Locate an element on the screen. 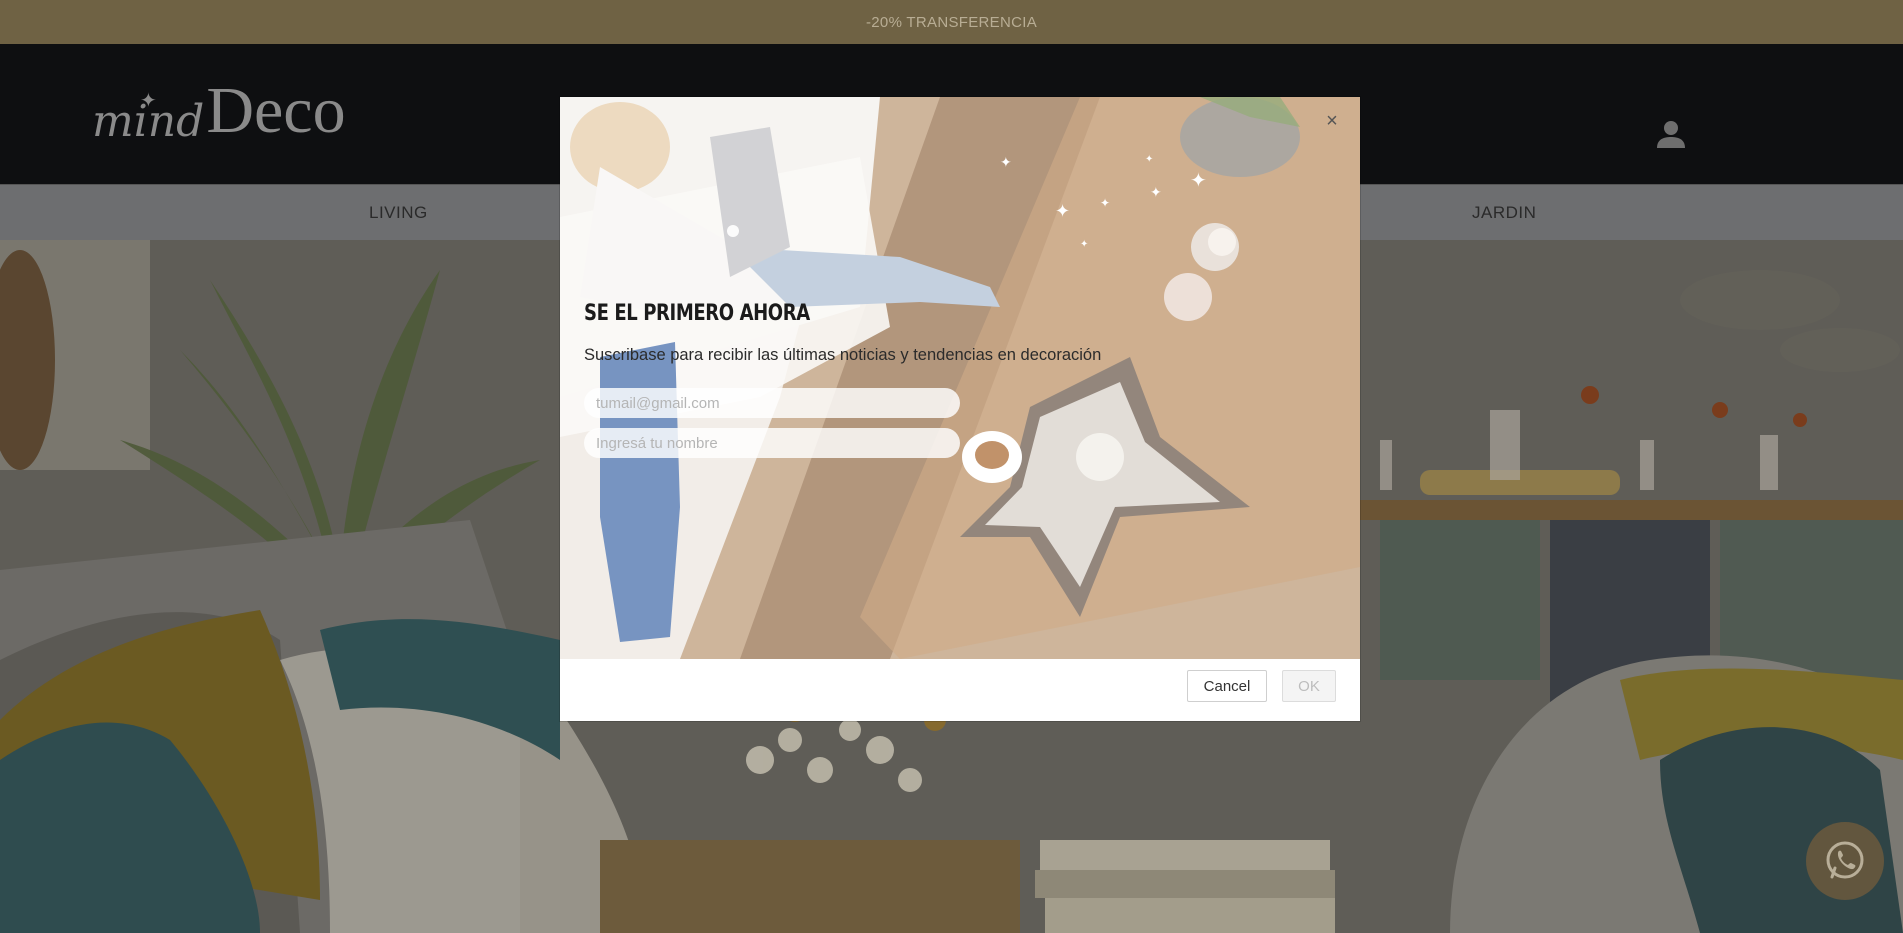  email-field is located at coordinates (772, 403).